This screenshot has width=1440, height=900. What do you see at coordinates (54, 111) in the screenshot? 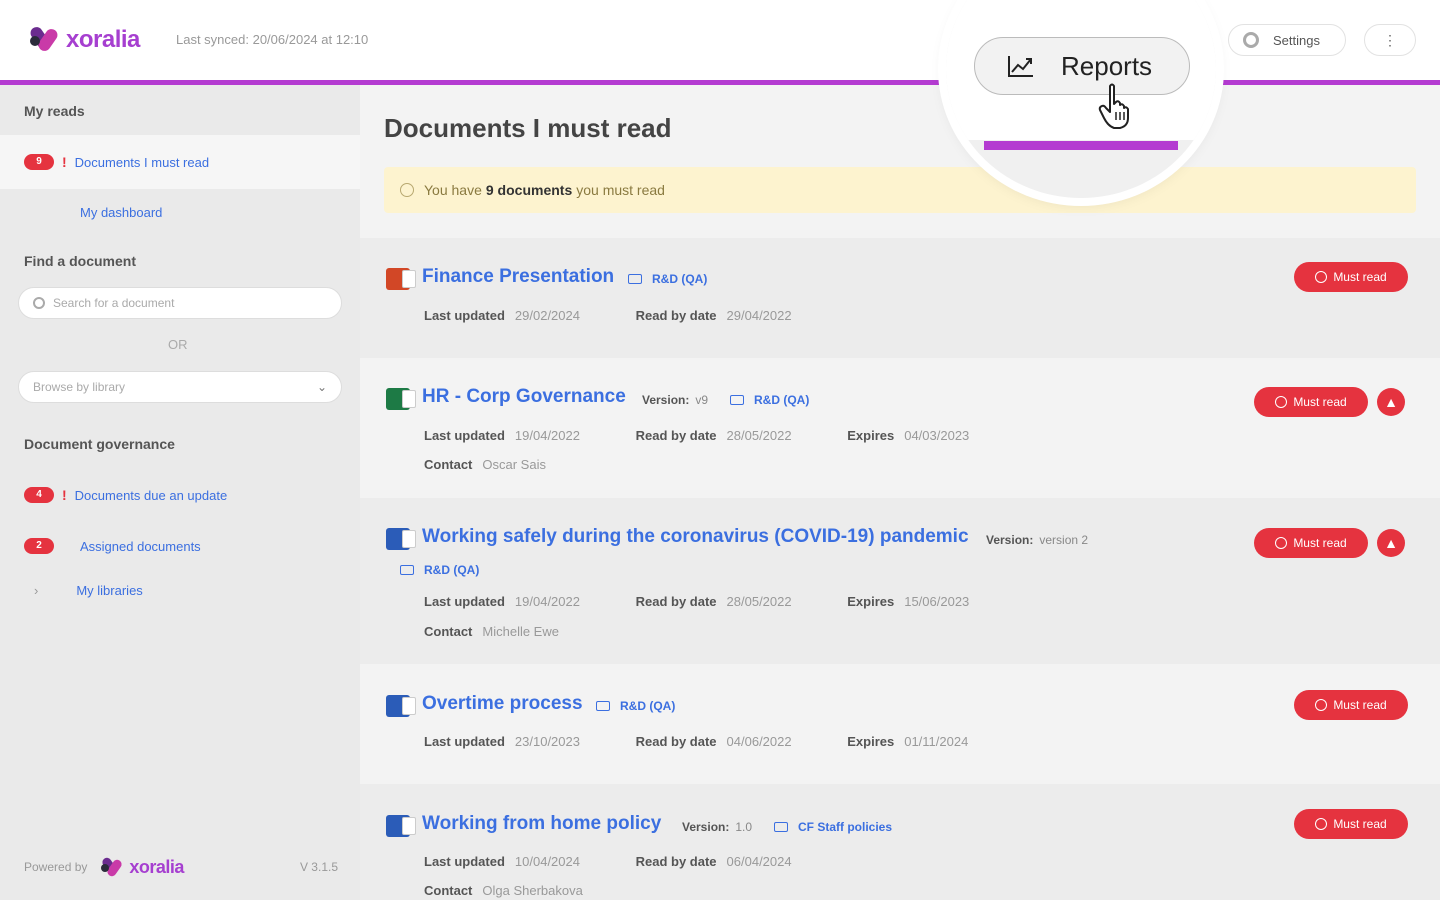
I see `my-reads-heading: My reads` at bounding box center [54, 111].